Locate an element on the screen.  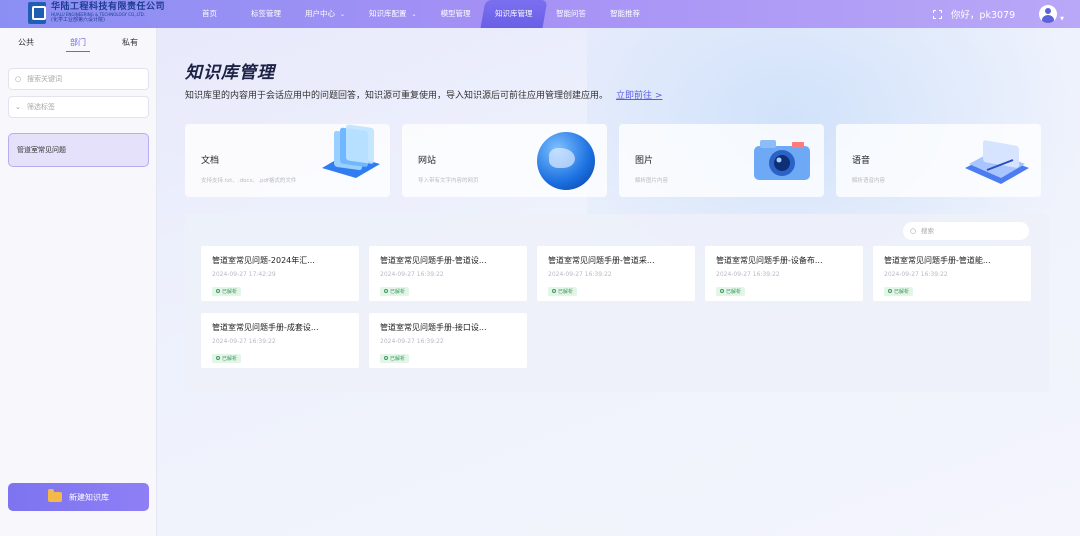
scope-tabs: 公共 部门 私有 is located at coordinates (78, 43).